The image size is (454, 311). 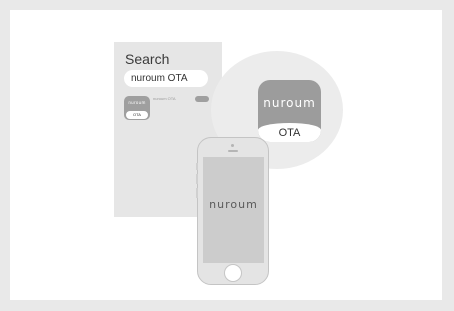 What do you see at coordinates (164, 98) in the screenshot?
I see `search-result-app-name: nuroum OTA` at bounding box center [164, 98].